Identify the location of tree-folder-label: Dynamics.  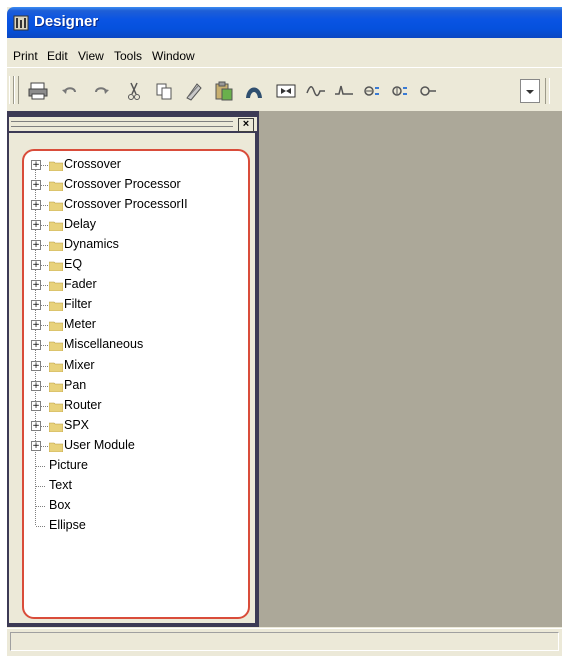
(91, 244).